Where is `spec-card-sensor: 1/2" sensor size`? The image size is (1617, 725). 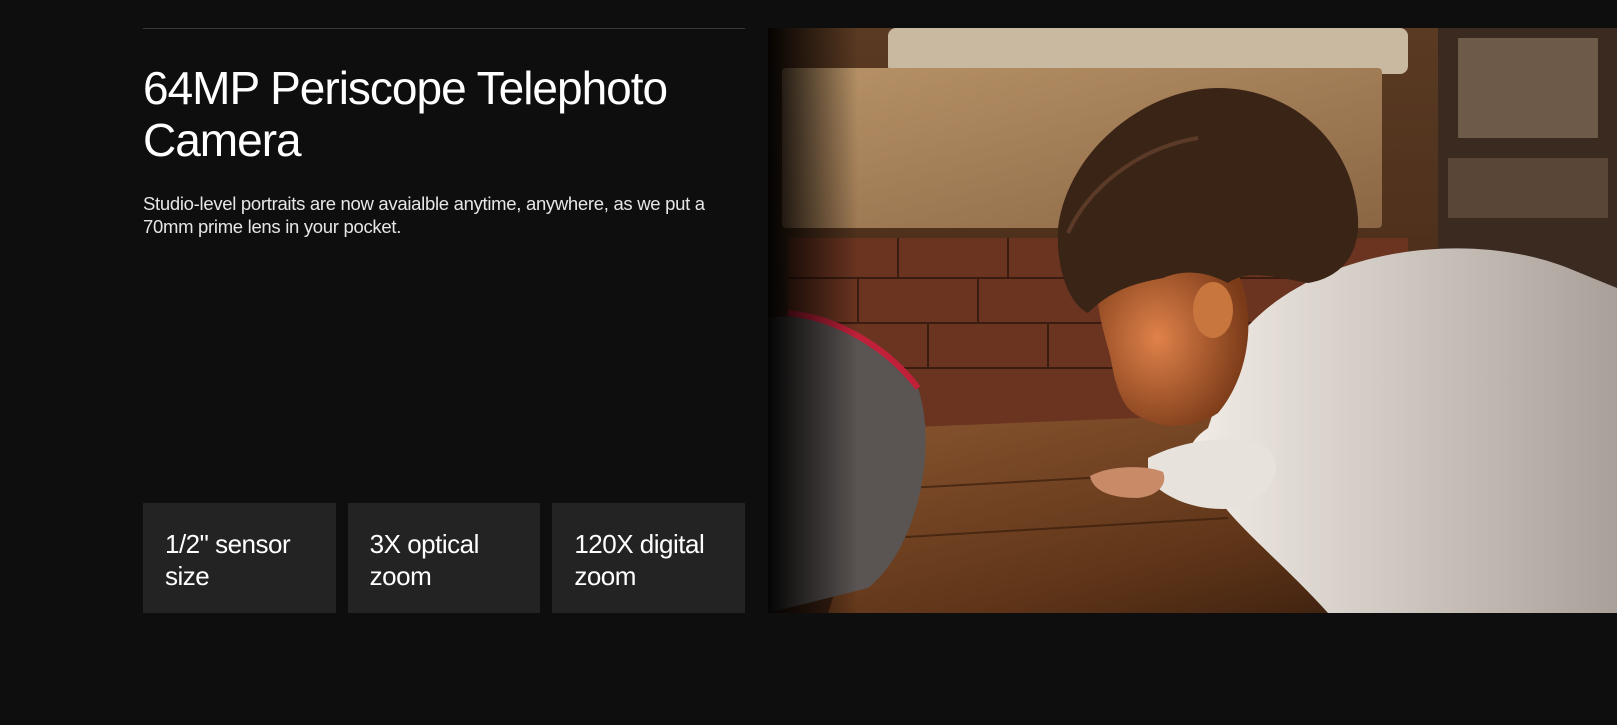
spec-card-sensor: 1/2" sensor size is located at coordinates (239, 558).